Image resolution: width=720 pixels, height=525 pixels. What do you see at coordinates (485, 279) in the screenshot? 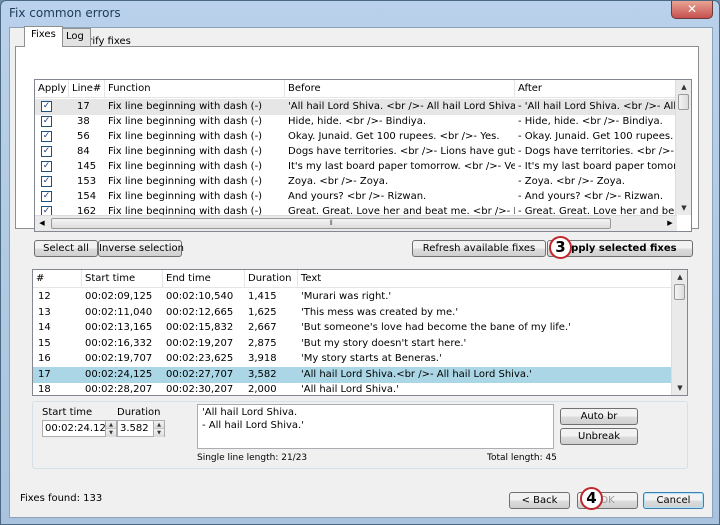
I see `column-header-text: Text` at bounding box center [485, 279].